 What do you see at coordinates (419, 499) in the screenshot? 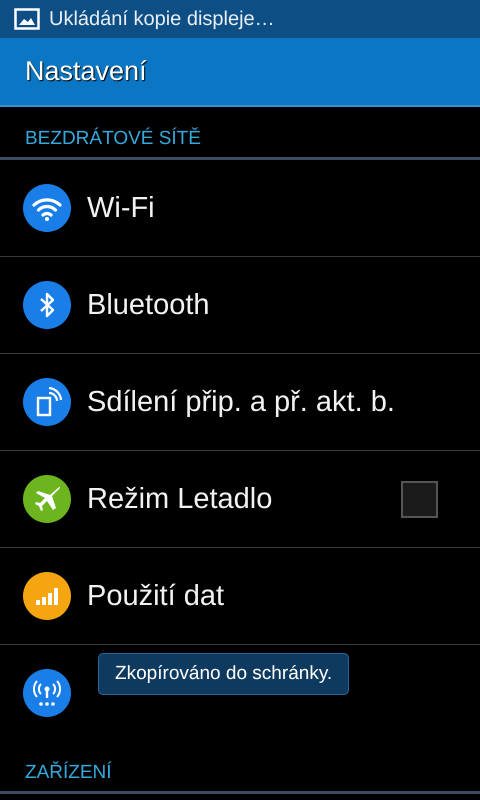
I see `checkbox` at bounding box center [419, 499].